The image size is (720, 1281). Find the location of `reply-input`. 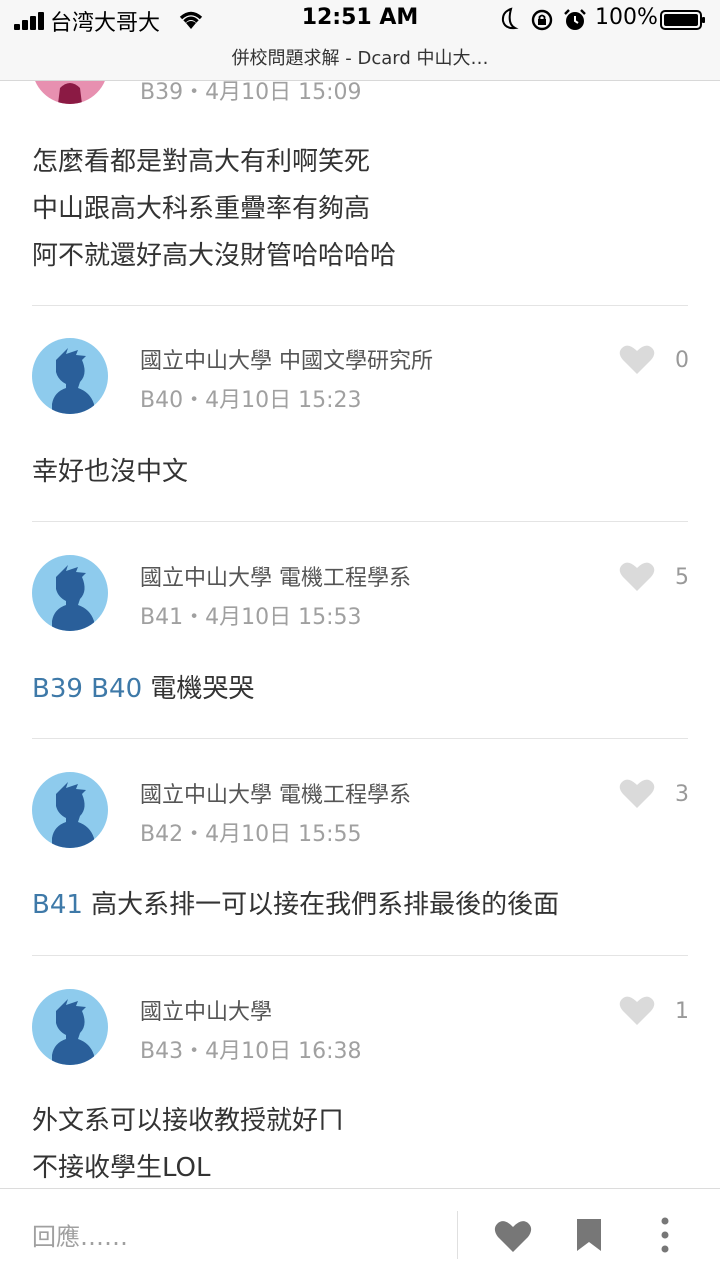

reply-input is located at coordinates (237, 1237).